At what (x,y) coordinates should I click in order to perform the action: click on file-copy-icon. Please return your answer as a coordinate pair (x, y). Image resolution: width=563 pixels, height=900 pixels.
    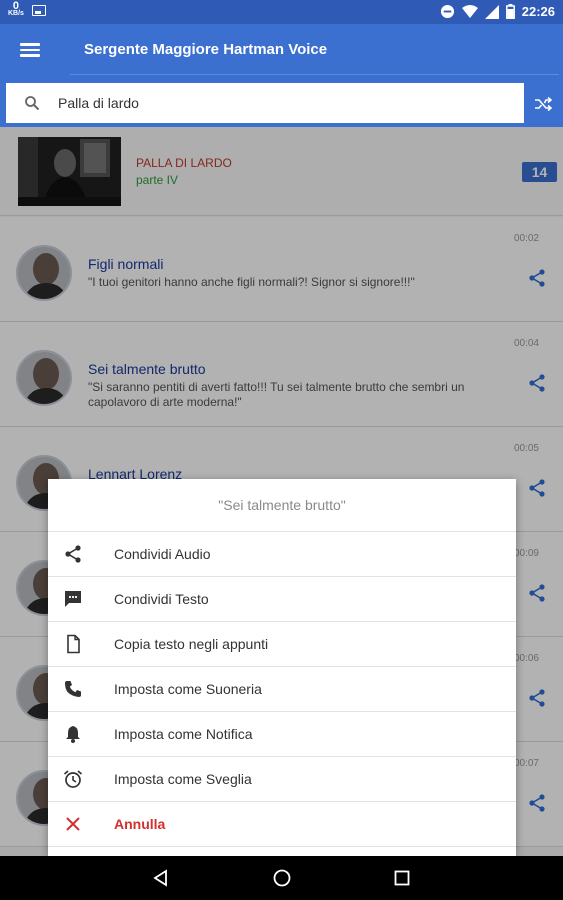
    Looking at the image, I should click on (73, 644).